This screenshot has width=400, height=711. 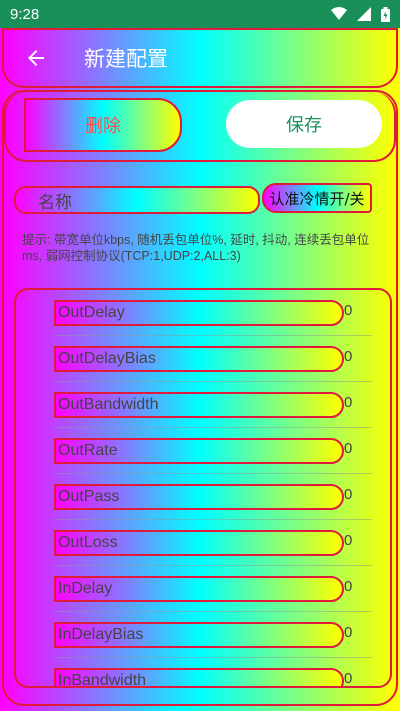 What do you see at coordinates (199, 405) in the screenshot?
I see `param-field-outbandwidth: OutBandwidth` at bounding box center [199, 405].